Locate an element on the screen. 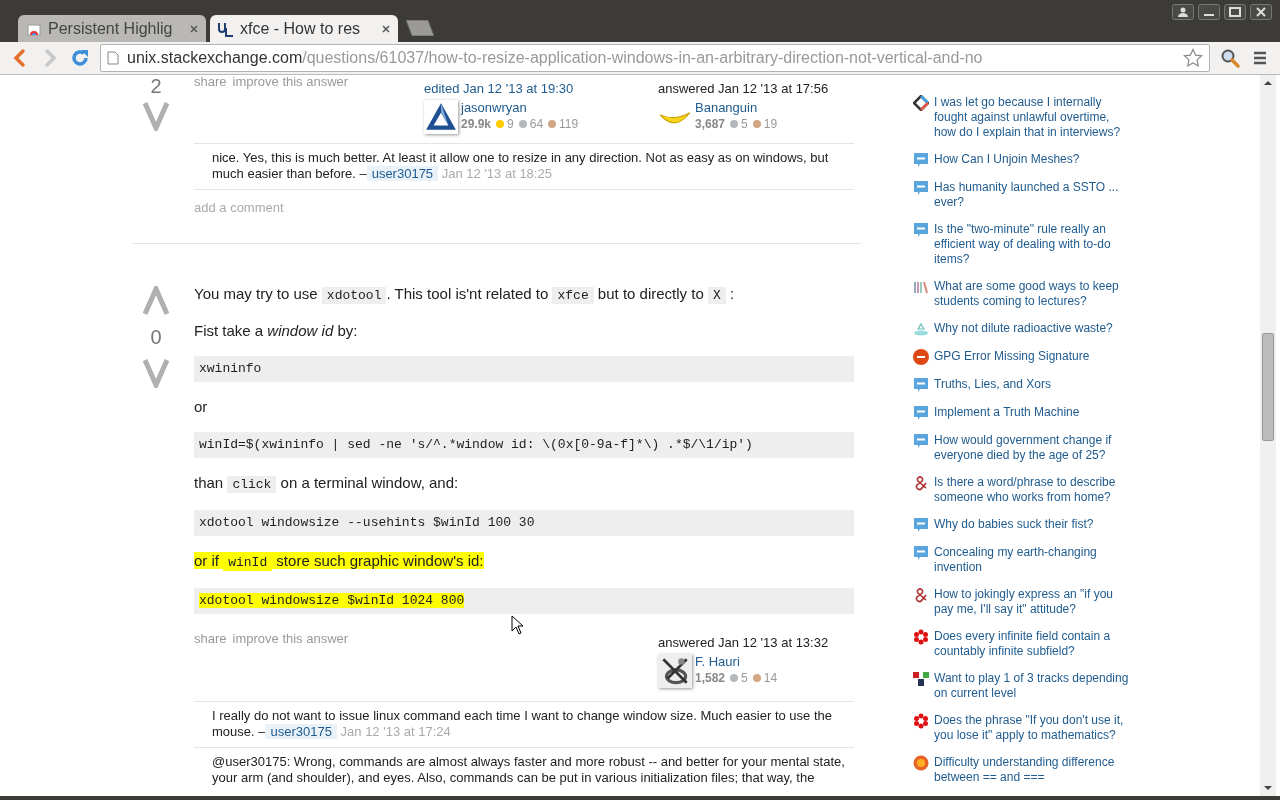 This screenshot has width=1280, height=800. hot-question-link: Is there a word/phrase to describe someone who works from home? is located at coordinates (1033, 490).